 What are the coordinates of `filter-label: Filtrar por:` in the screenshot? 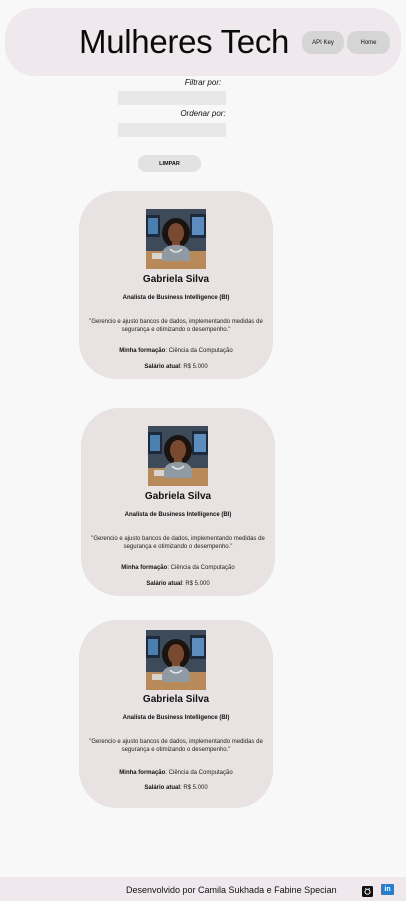 It's located at (203, 82).